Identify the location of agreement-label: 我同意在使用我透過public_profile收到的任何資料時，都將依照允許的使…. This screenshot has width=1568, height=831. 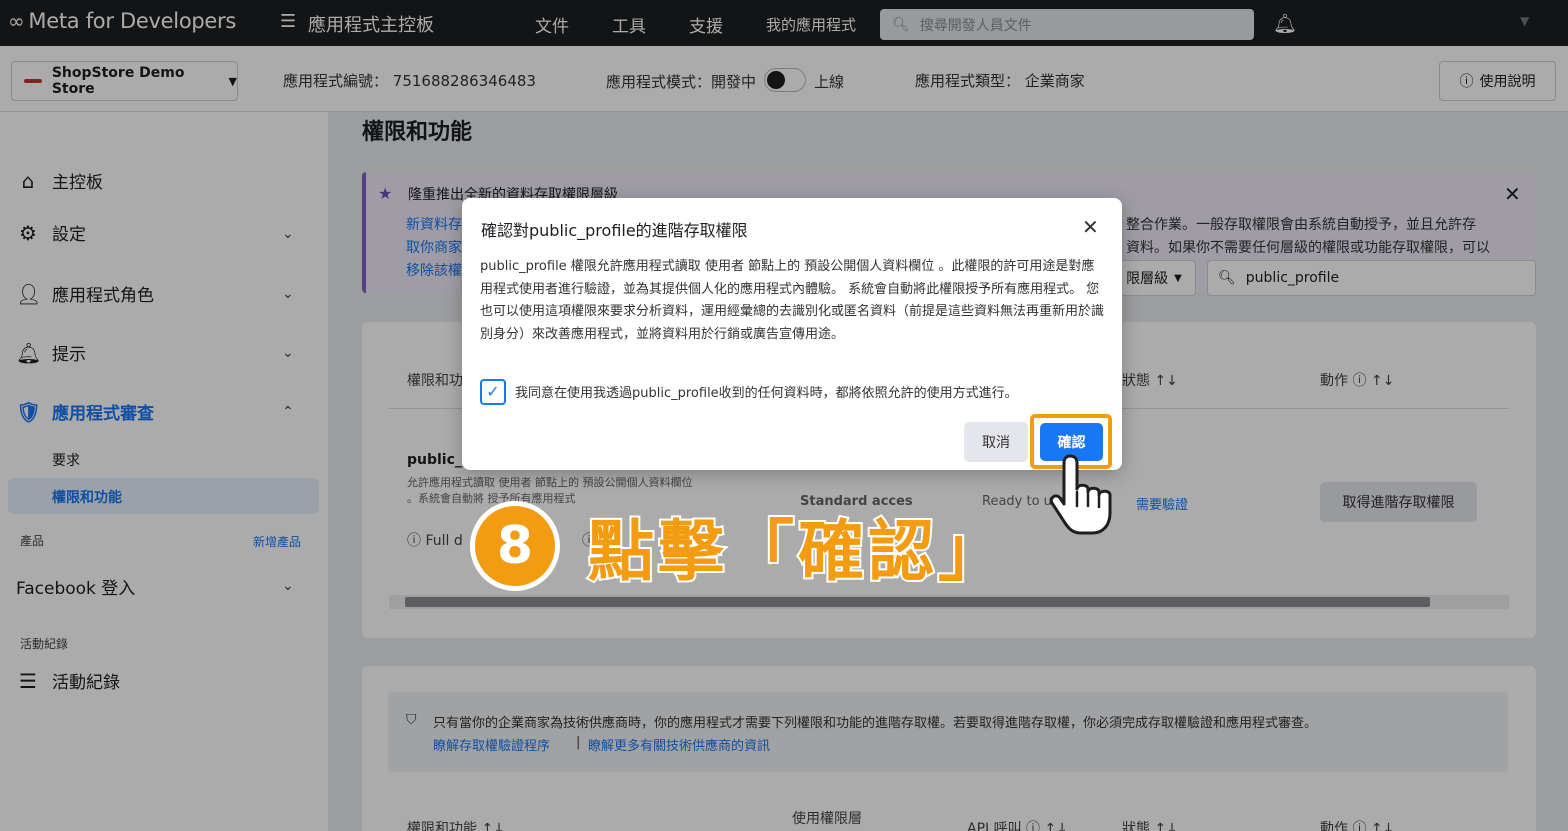
(766, 391).